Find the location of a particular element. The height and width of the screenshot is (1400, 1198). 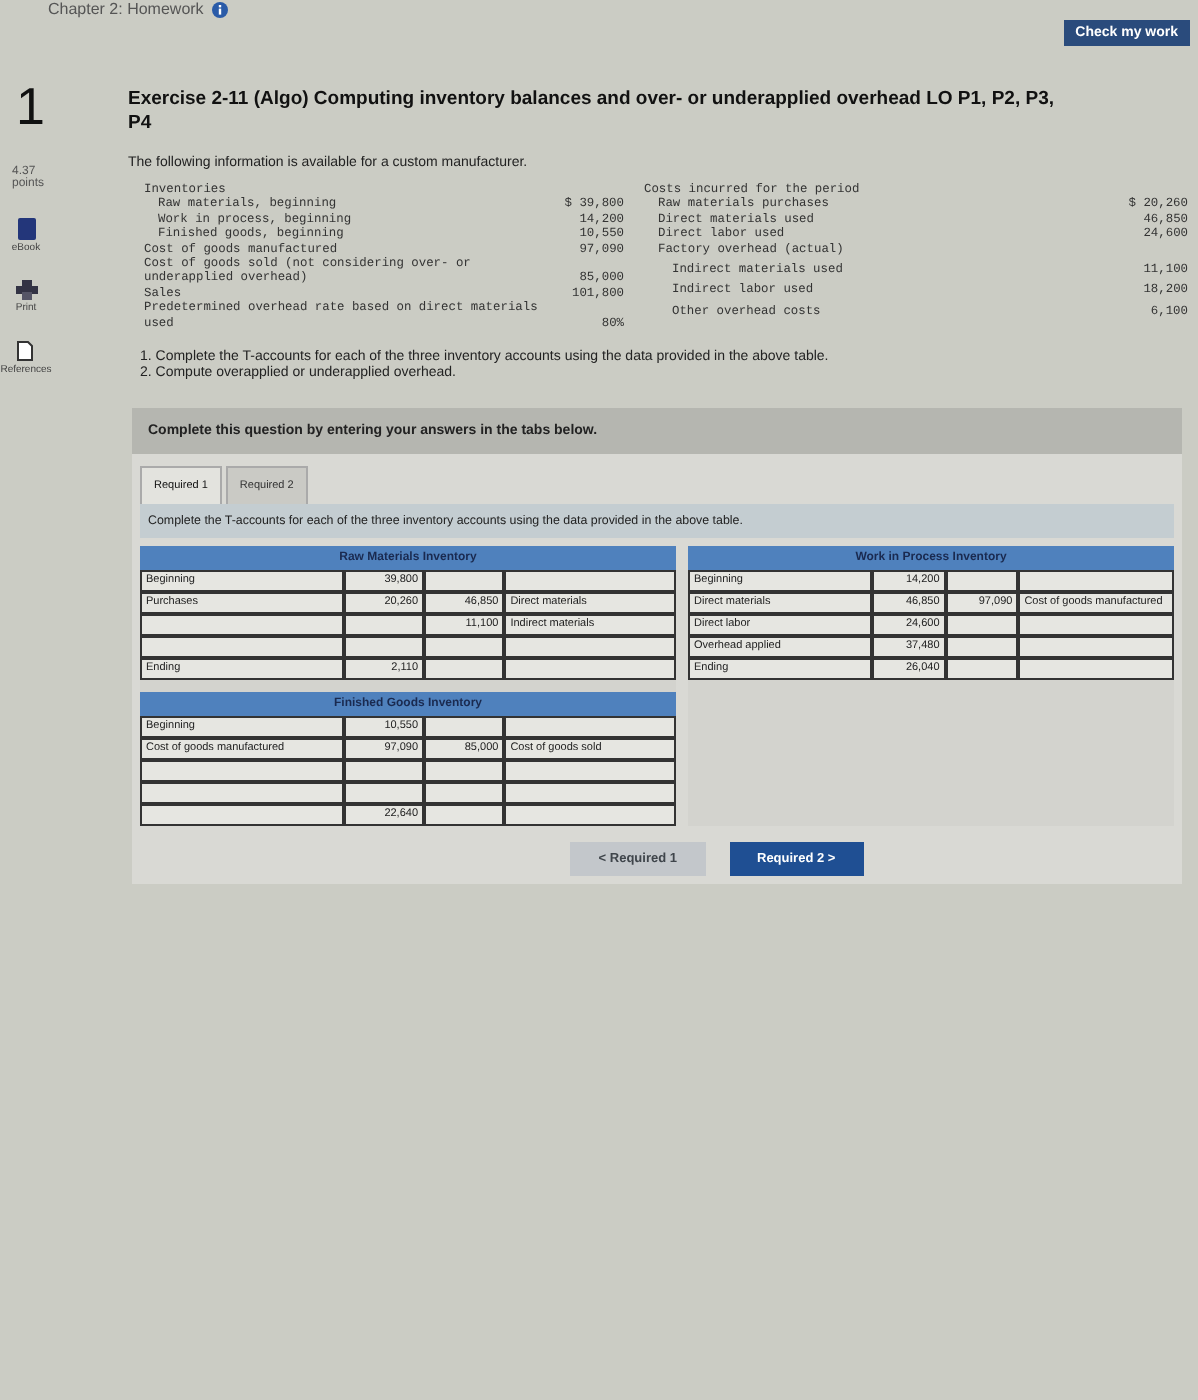

info-icon is located at coordinates (219, 9).